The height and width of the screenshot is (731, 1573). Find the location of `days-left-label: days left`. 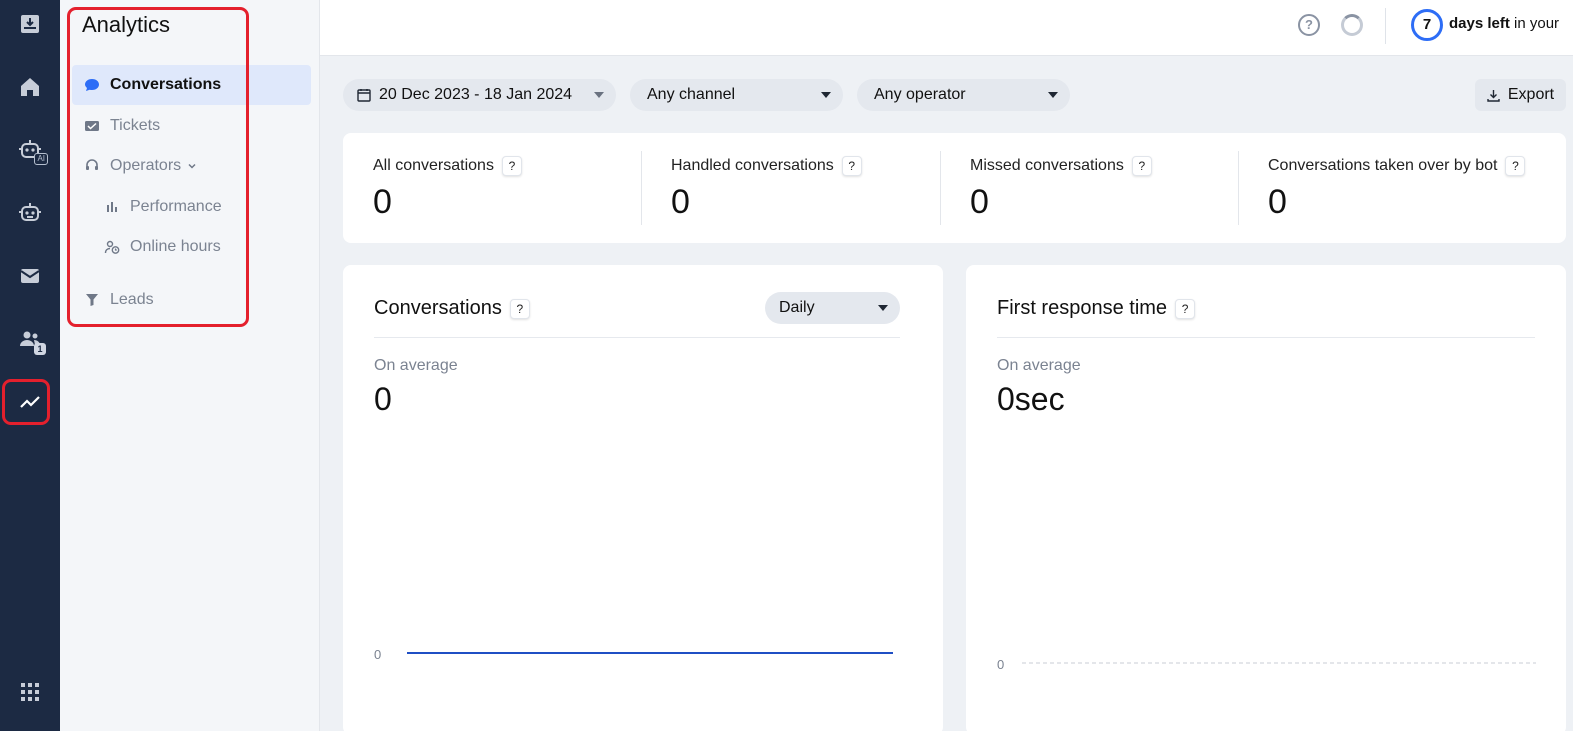

days-left-label: days left is located at coordinates (1479, 23).